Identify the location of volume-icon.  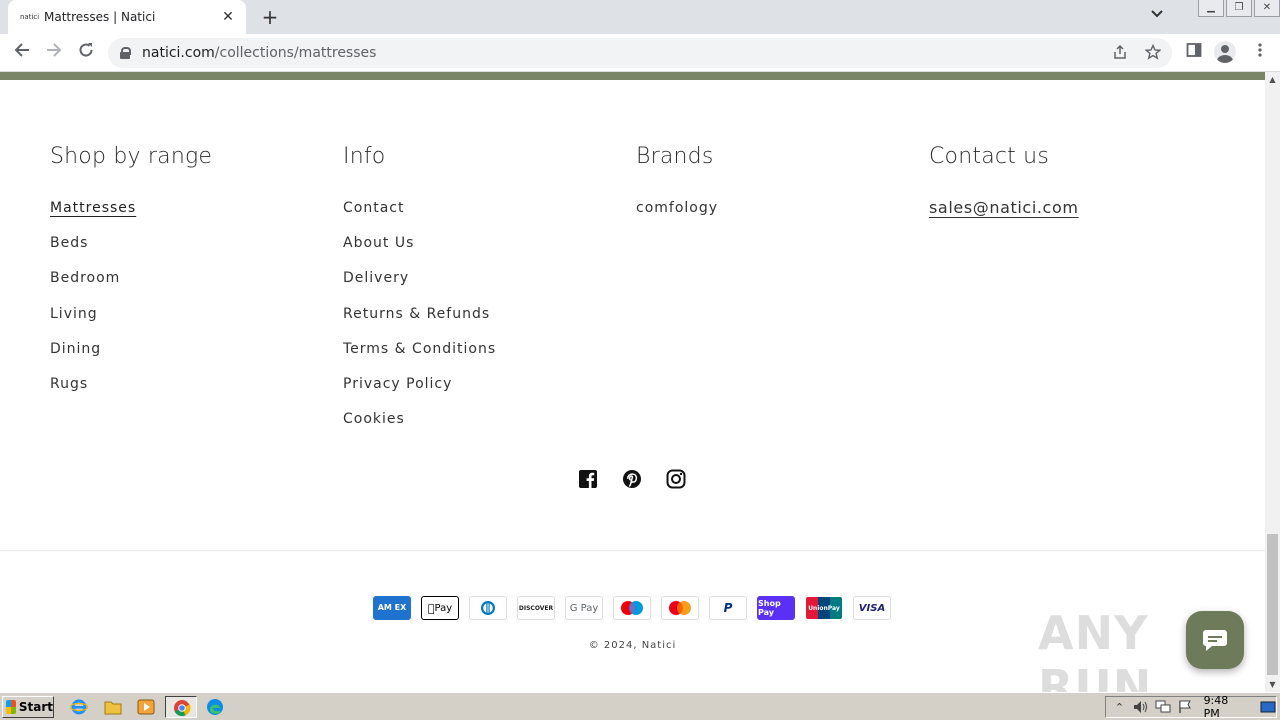
(1141, 707).